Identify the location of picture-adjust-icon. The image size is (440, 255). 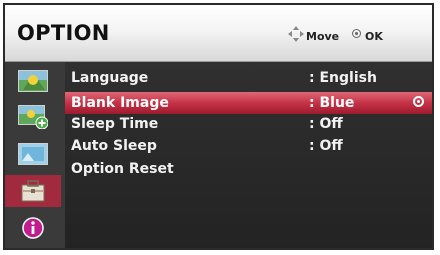
(33, 117).